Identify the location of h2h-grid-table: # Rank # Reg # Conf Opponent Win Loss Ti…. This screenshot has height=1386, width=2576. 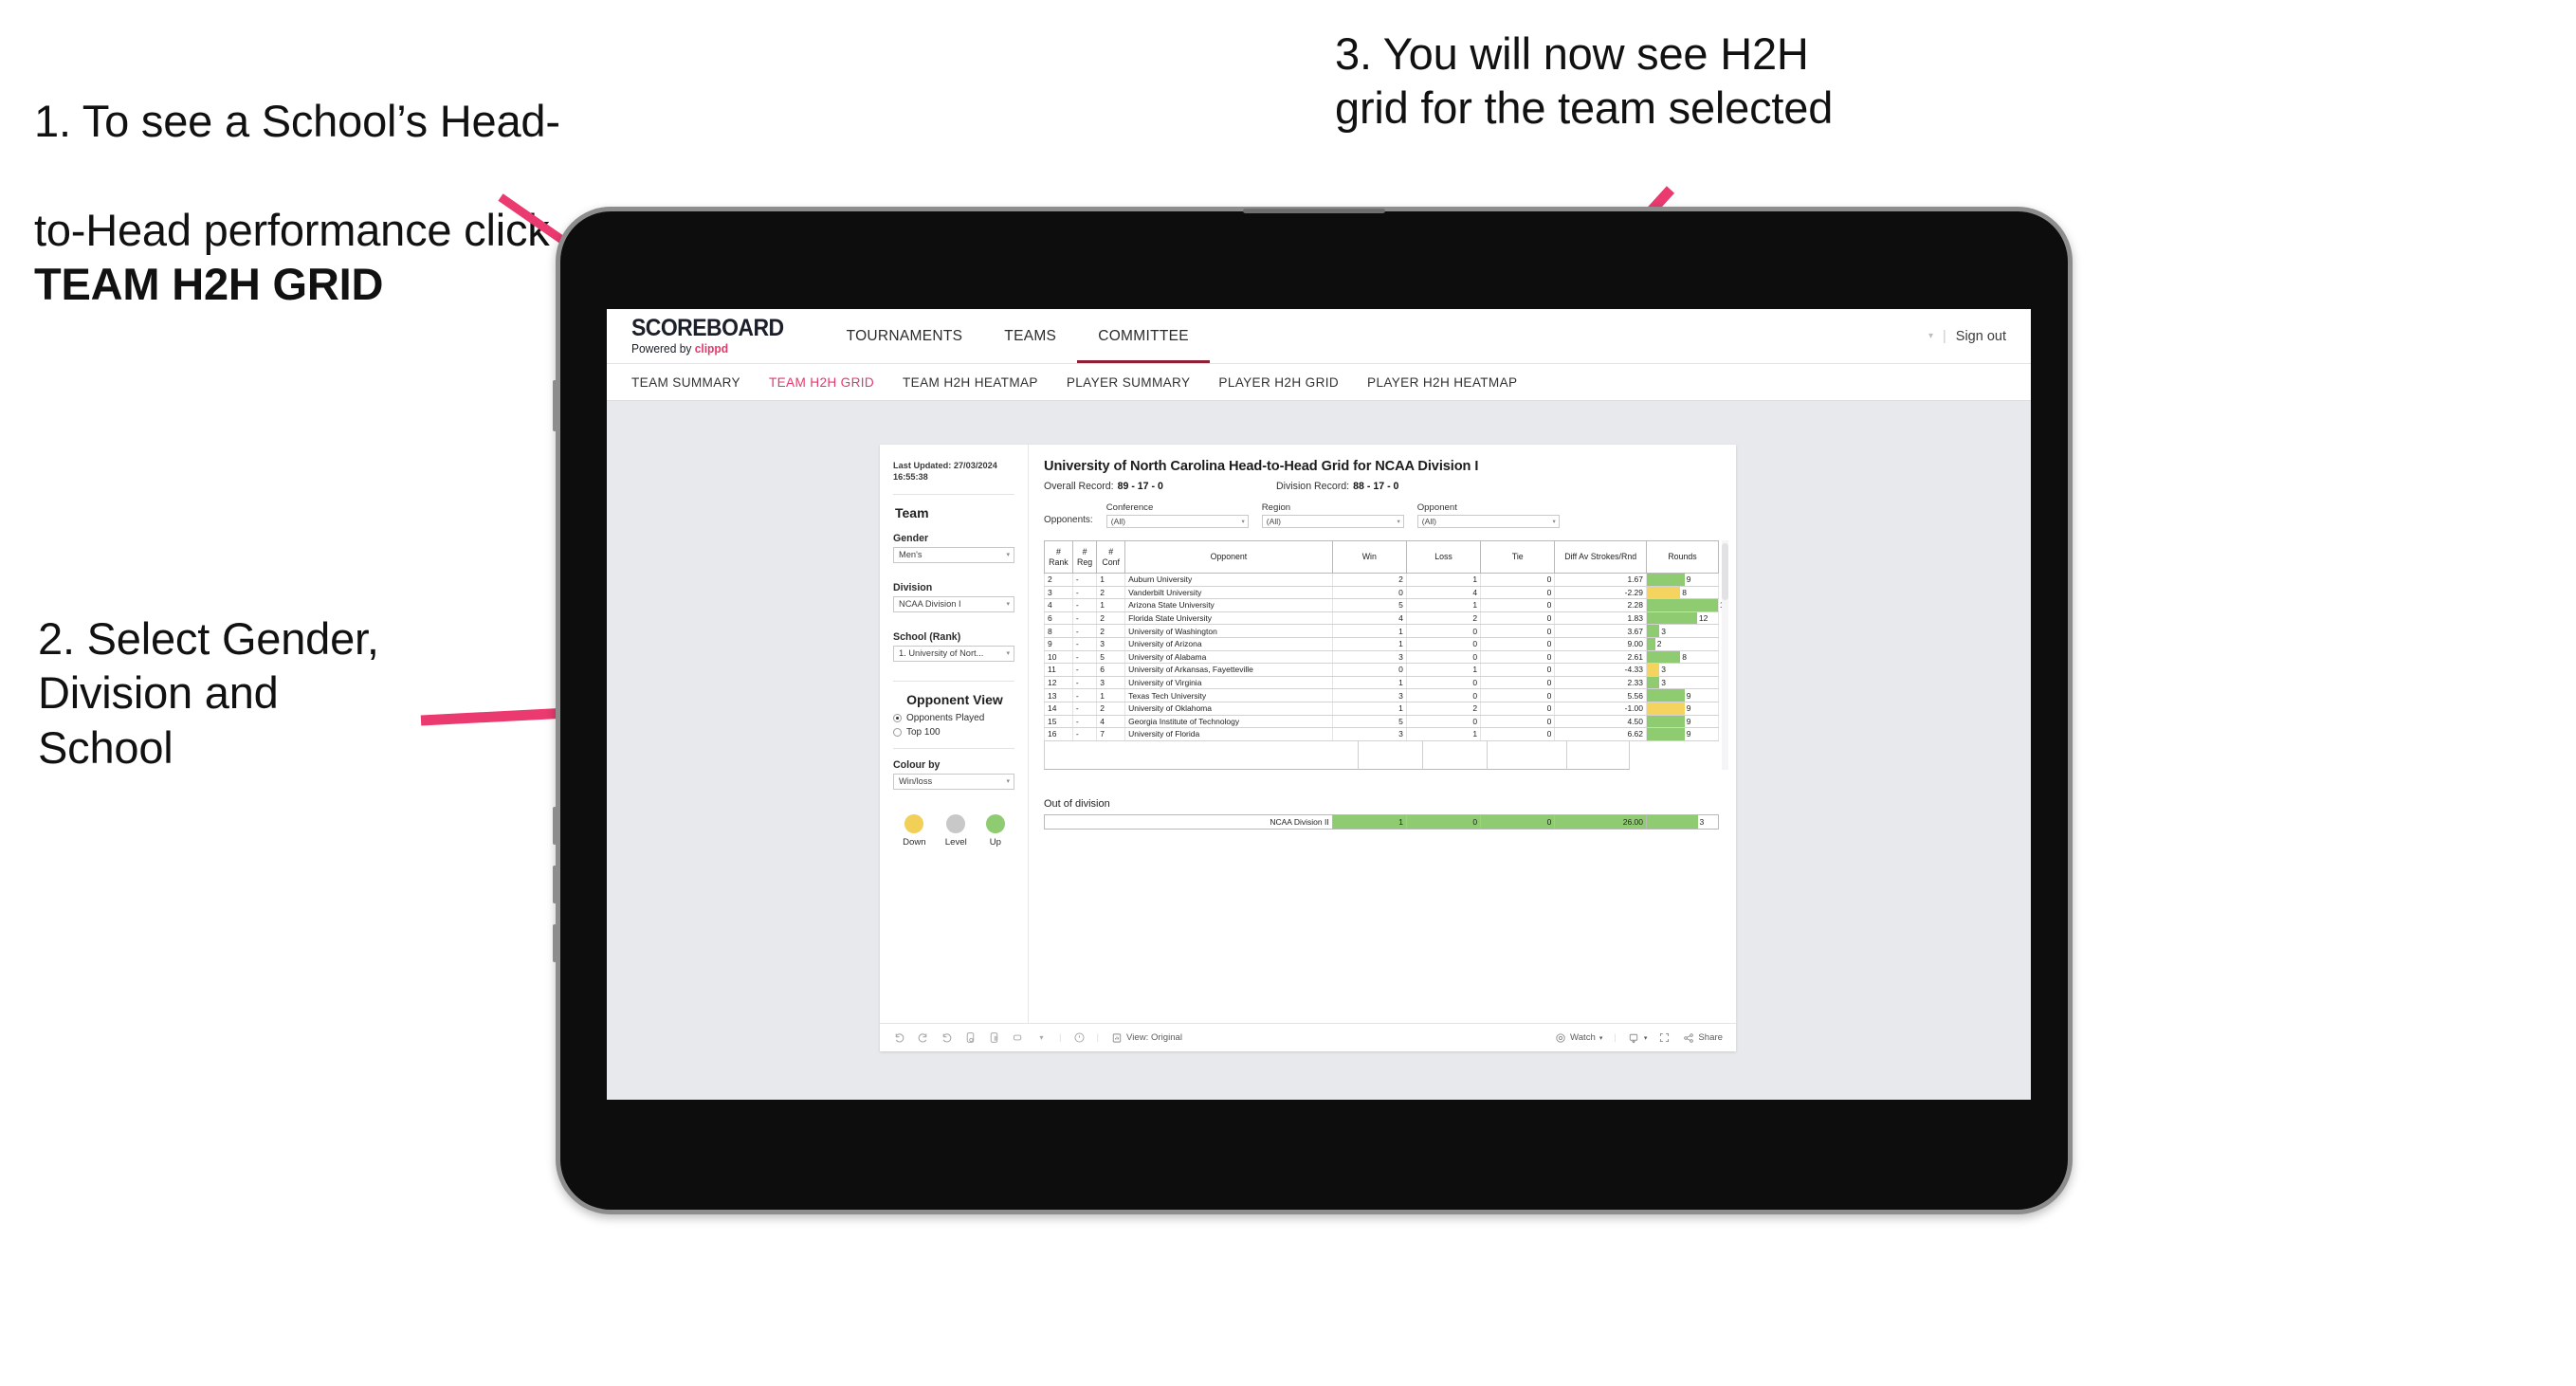
(1386, 640).